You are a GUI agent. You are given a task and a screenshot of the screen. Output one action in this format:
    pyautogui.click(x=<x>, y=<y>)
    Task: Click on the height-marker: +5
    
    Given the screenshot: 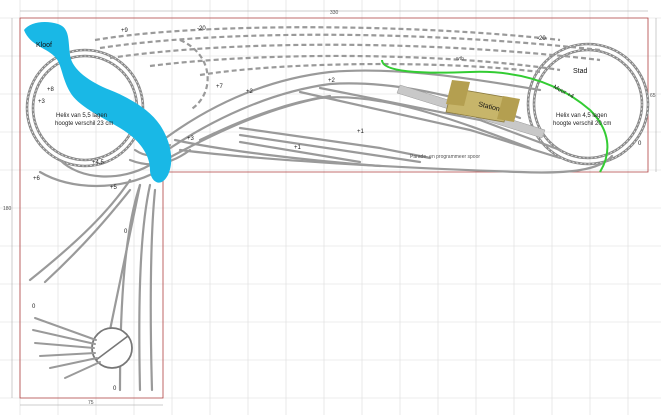 What is the action you would take?
    pyautogui.click(x=114, y=188)
    